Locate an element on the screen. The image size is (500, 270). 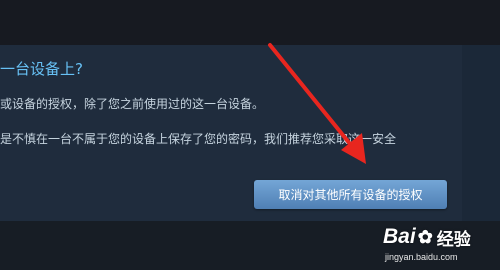
baidu-jingyan-watermark: Bai ✿ 经验 jingyan.baidu.com is located at coordinates (440, 245).